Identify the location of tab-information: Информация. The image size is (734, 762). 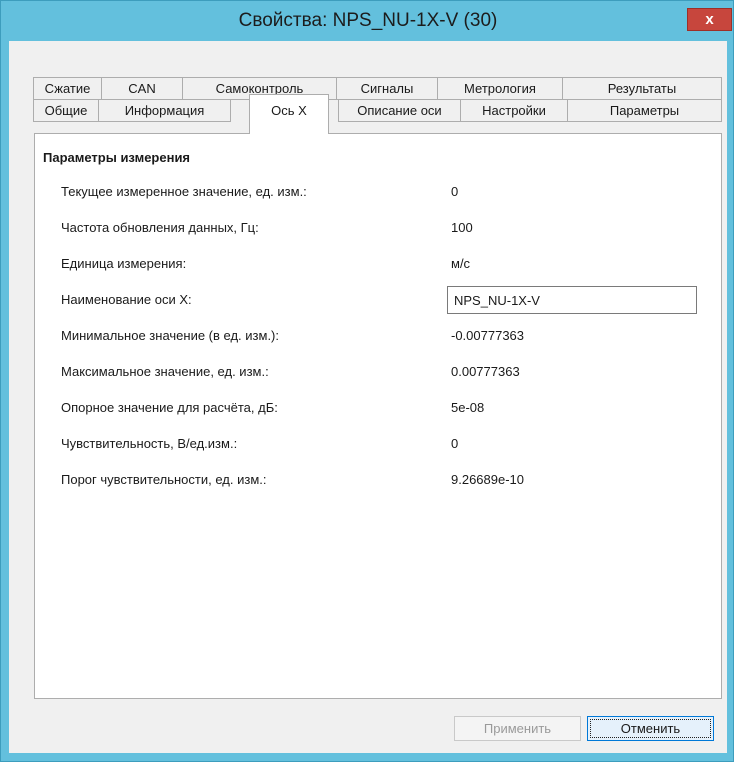
(164, 110).